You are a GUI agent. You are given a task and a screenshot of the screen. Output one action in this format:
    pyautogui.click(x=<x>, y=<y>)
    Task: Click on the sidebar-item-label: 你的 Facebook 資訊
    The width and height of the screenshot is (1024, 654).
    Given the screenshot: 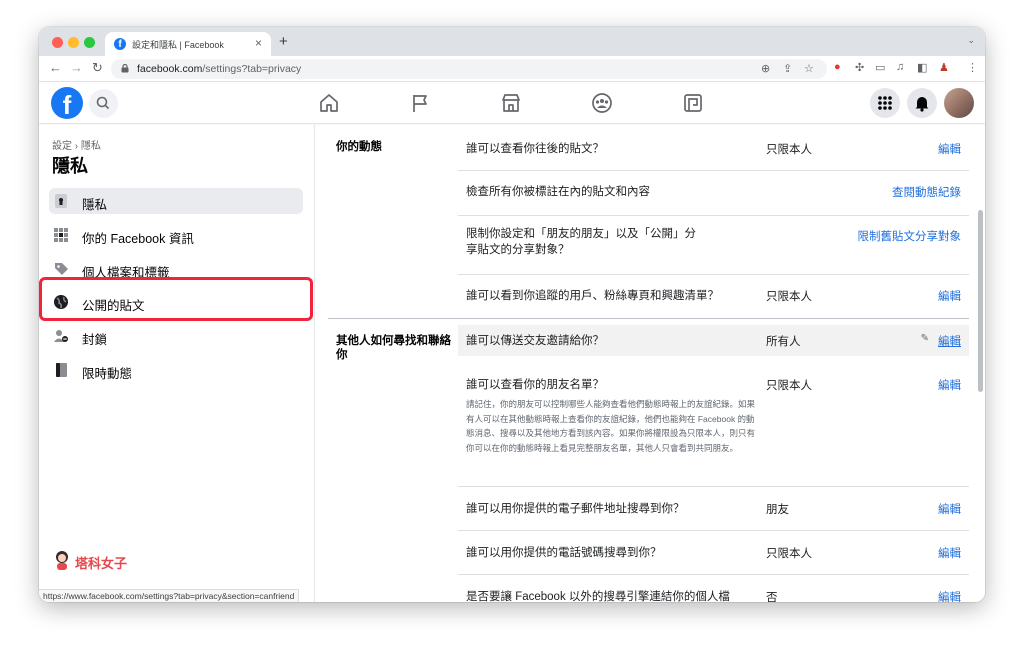 What is the action you would take?
    pyautogui.click(x=138, y=239)
    